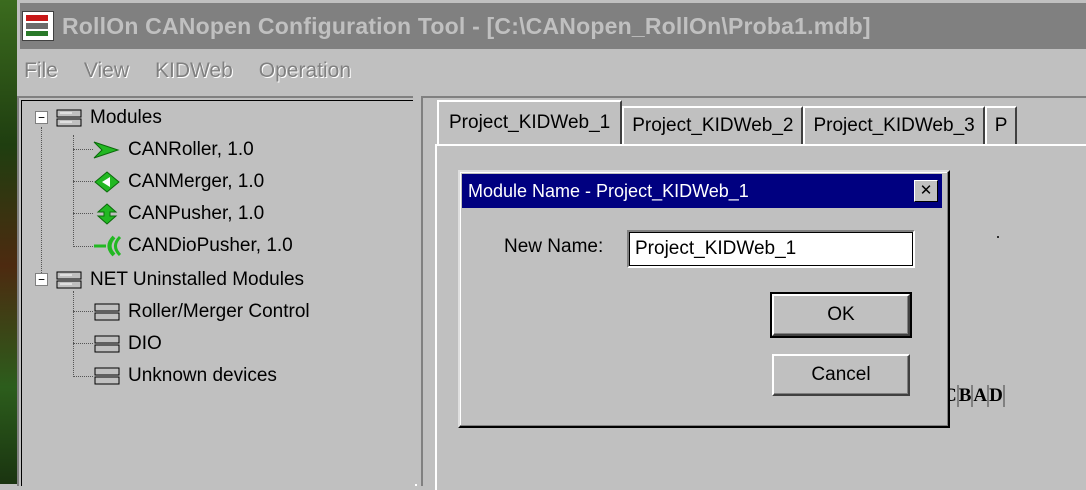 The height and width of the screenshot is (490, 1086). Describe the element at coordinates (38, 26) in the screenshot. I see `app-logo-icon` at that location.